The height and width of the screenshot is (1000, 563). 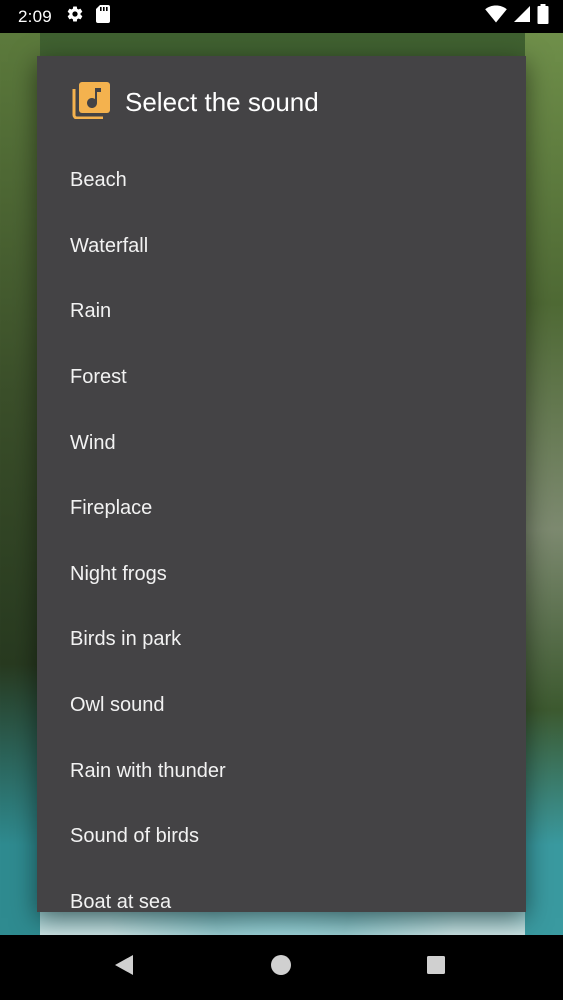 I want to click on status-bar: 2:09, so click(x=281, y=16).